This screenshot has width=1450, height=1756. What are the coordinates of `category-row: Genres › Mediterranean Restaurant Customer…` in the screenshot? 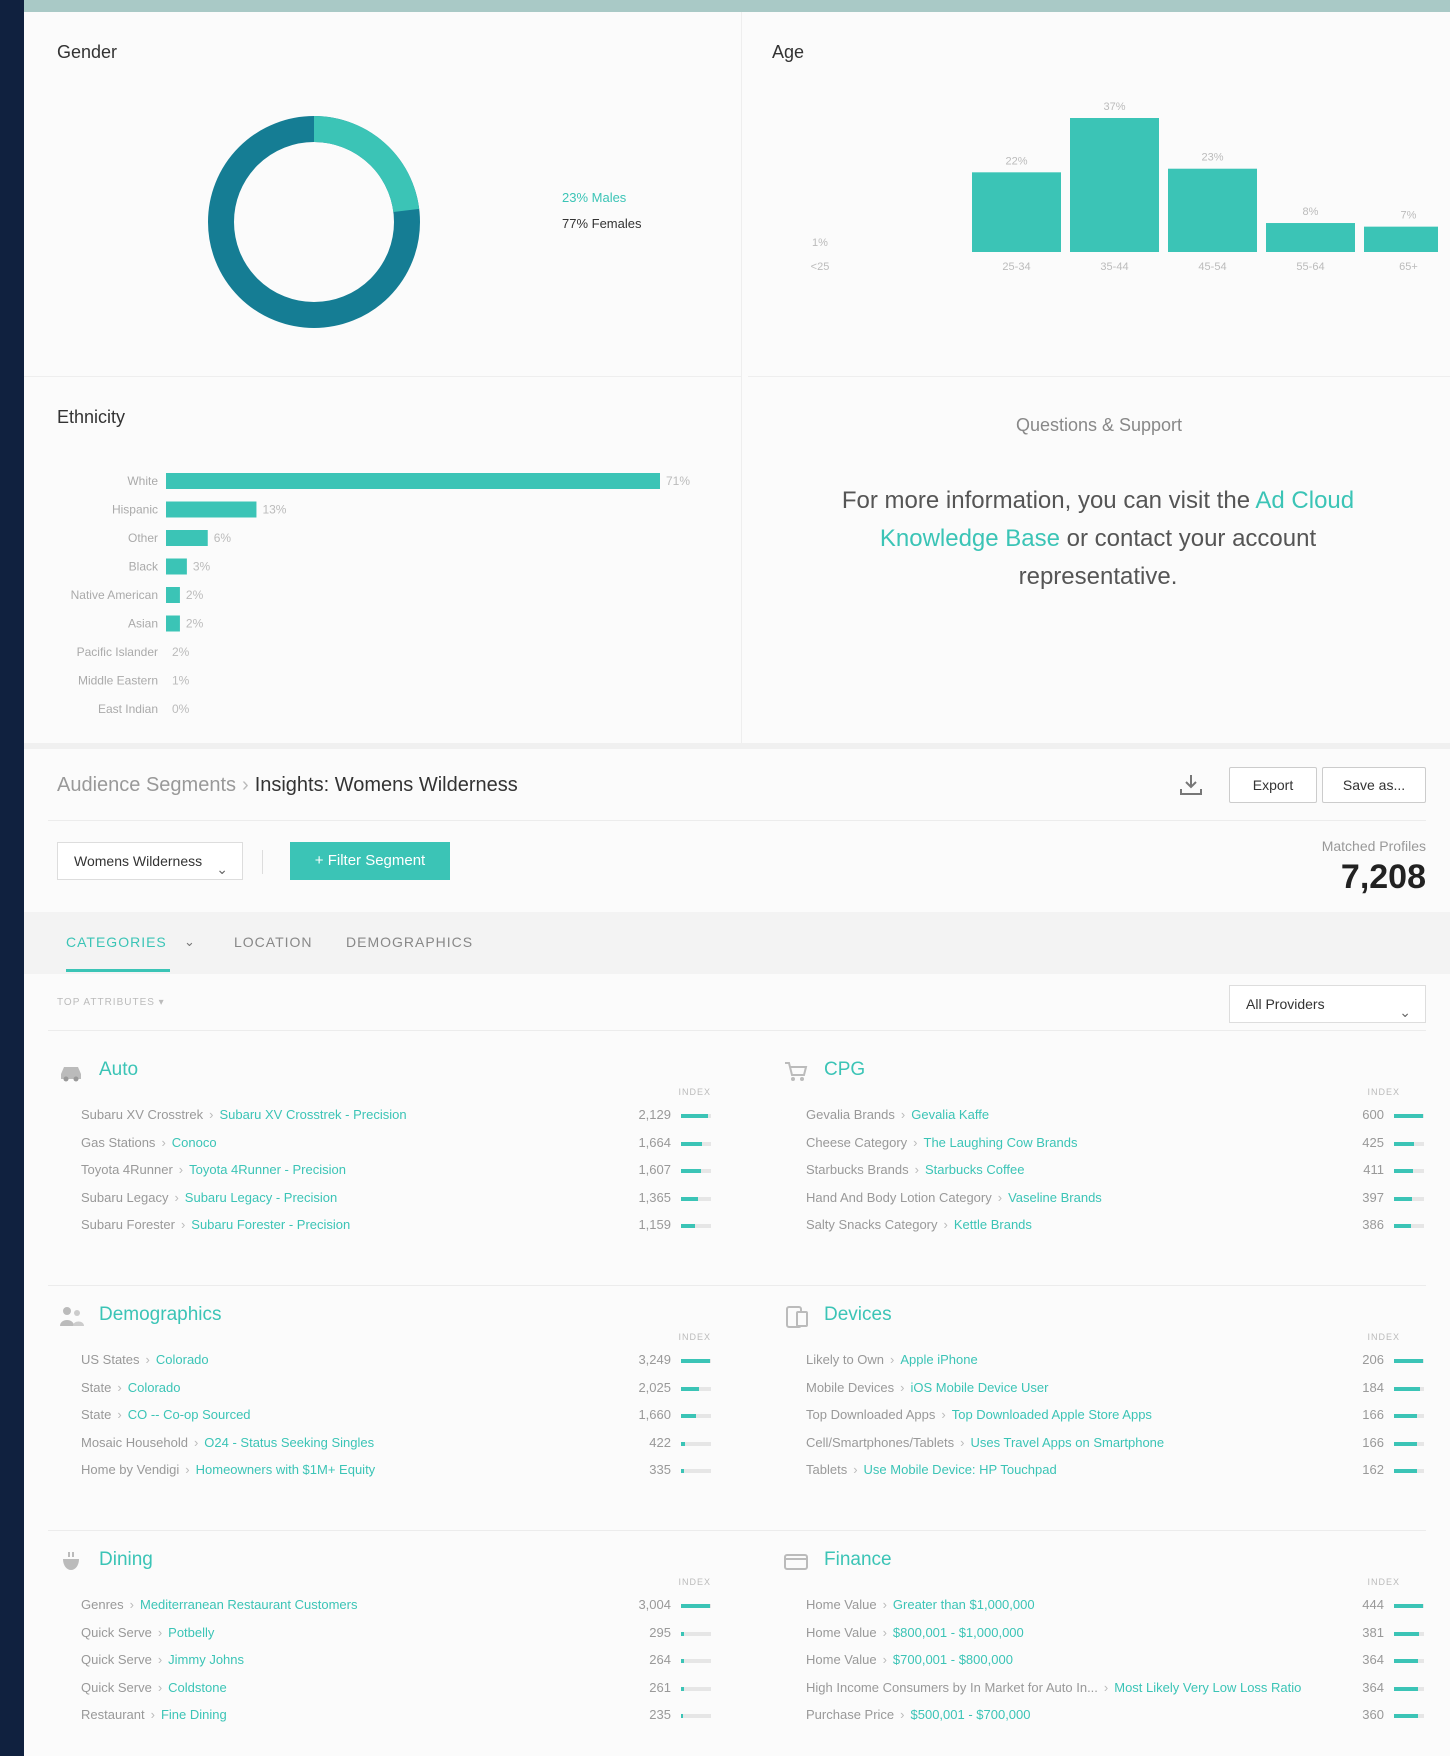 It's located at (396, 1606).